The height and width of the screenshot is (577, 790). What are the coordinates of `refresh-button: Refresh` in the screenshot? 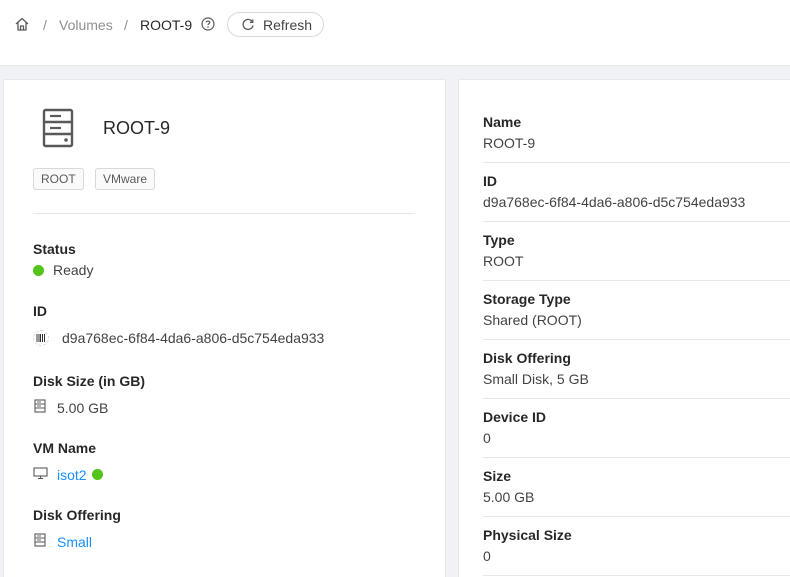 It's located at (275, 24).